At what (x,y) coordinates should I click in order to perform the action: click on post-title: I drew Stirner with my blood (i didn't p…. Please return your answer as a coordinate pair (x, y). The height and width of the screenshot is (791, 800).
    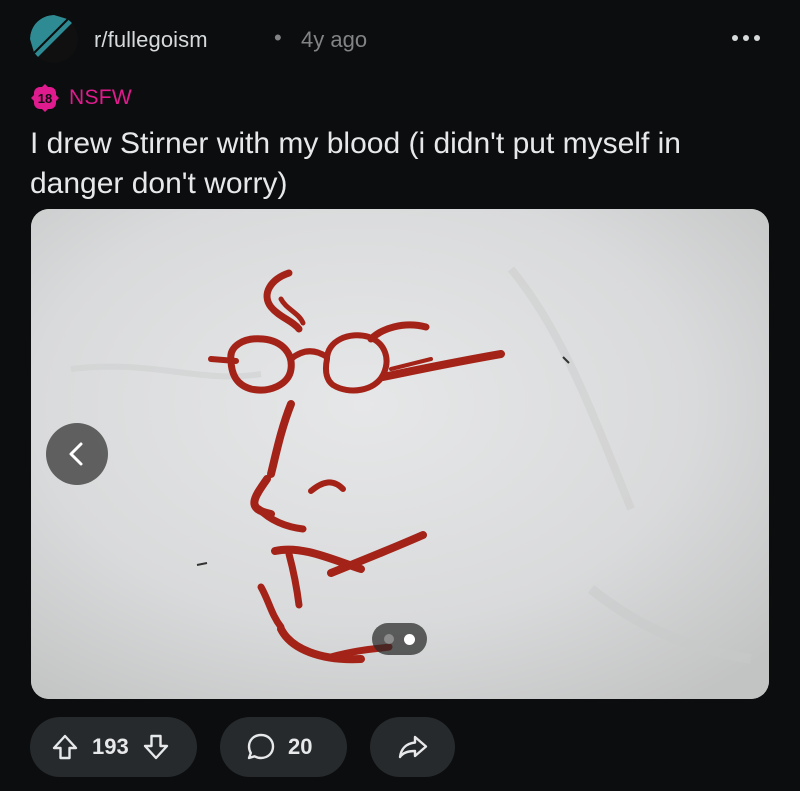
    Looking at the image, I should click on (402, 164).